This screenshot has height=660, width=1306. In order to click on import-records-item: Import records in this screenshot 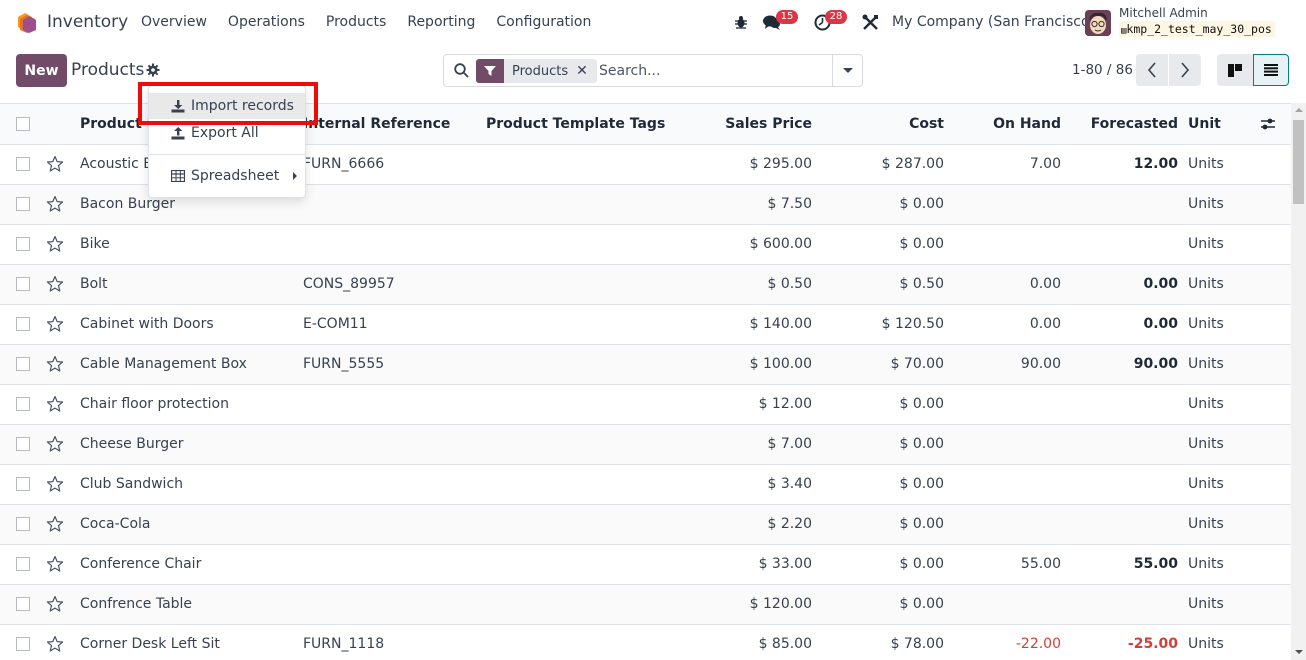, I will do `click(227, 106)`.